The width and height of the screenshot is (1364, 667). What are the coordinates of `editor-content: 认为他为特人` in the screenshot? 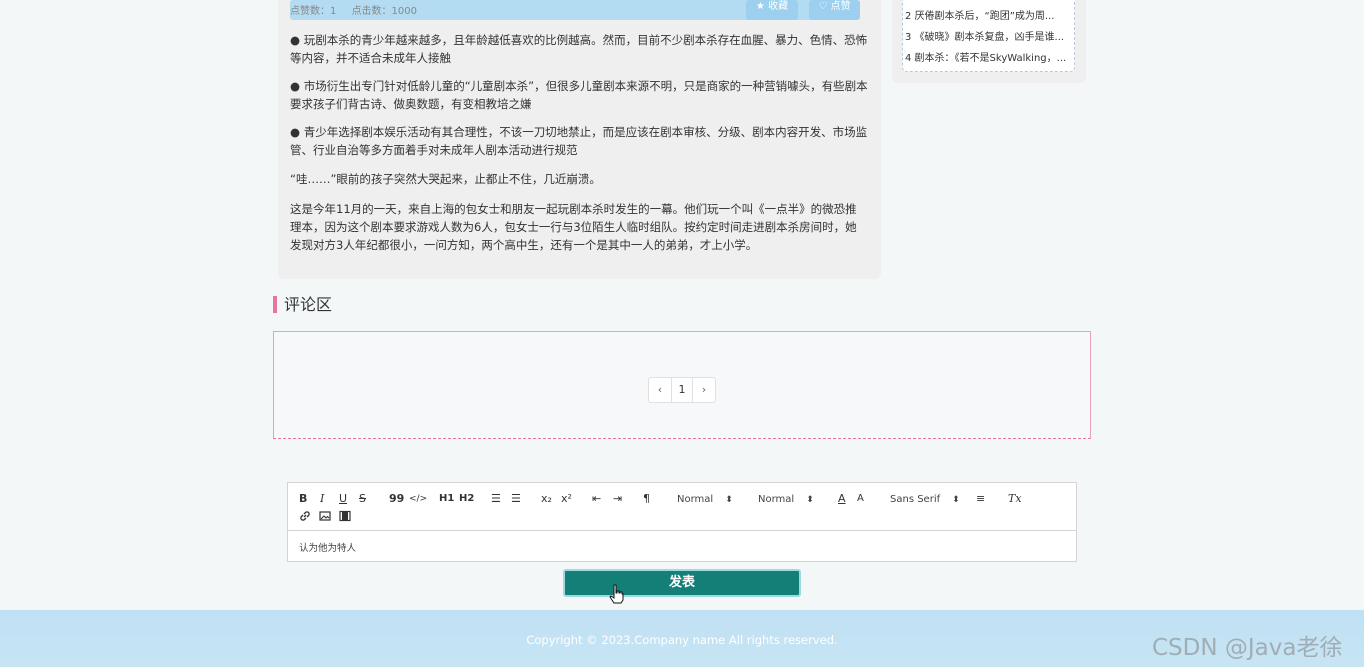 It's located at (327, 547).